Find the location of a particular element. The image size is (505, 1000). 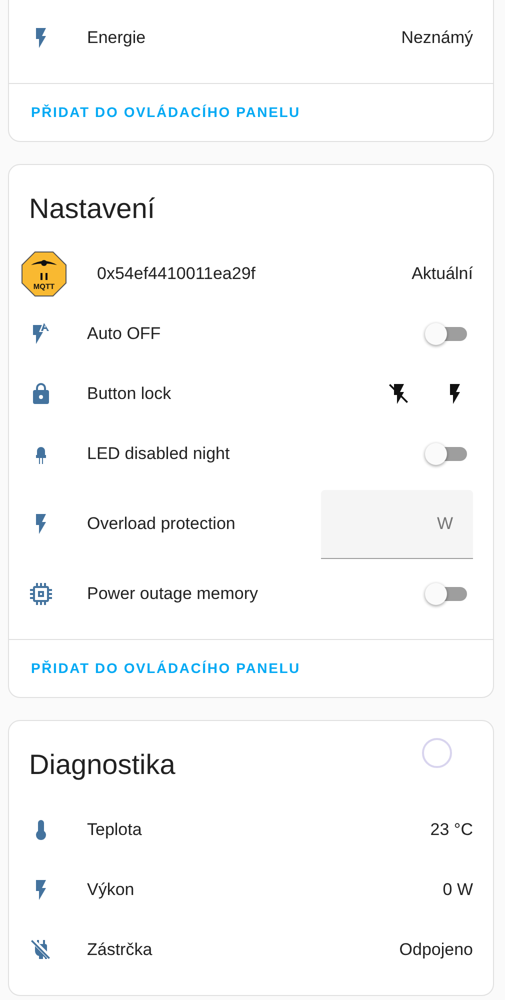

state-value: 0 W is located at coordinates (457, 890).